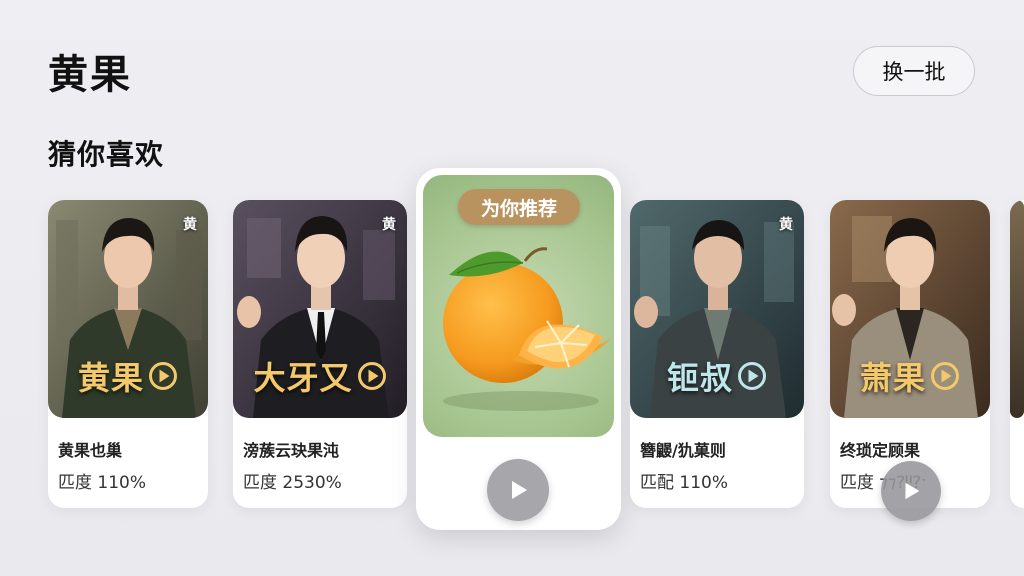 The height and width of the screenshot is (576, 1024). Describe the element at coordinates (90, 450) in the screenshot. I see `card-name: 黄果也巢` at that location.